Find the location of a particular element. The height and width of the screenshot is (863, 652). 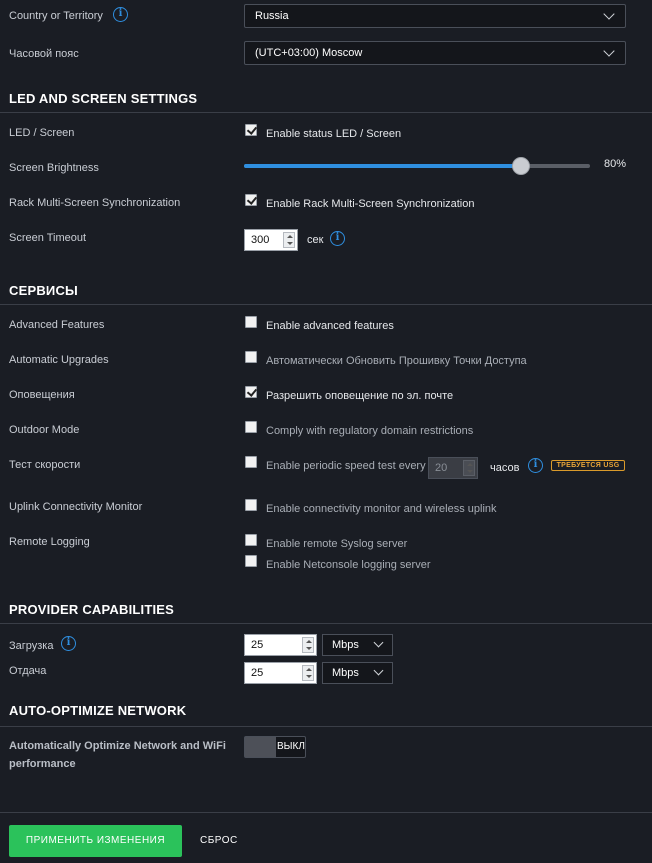

optimize-toggle: ВЫКЛ is located at coordinates (275, 747).